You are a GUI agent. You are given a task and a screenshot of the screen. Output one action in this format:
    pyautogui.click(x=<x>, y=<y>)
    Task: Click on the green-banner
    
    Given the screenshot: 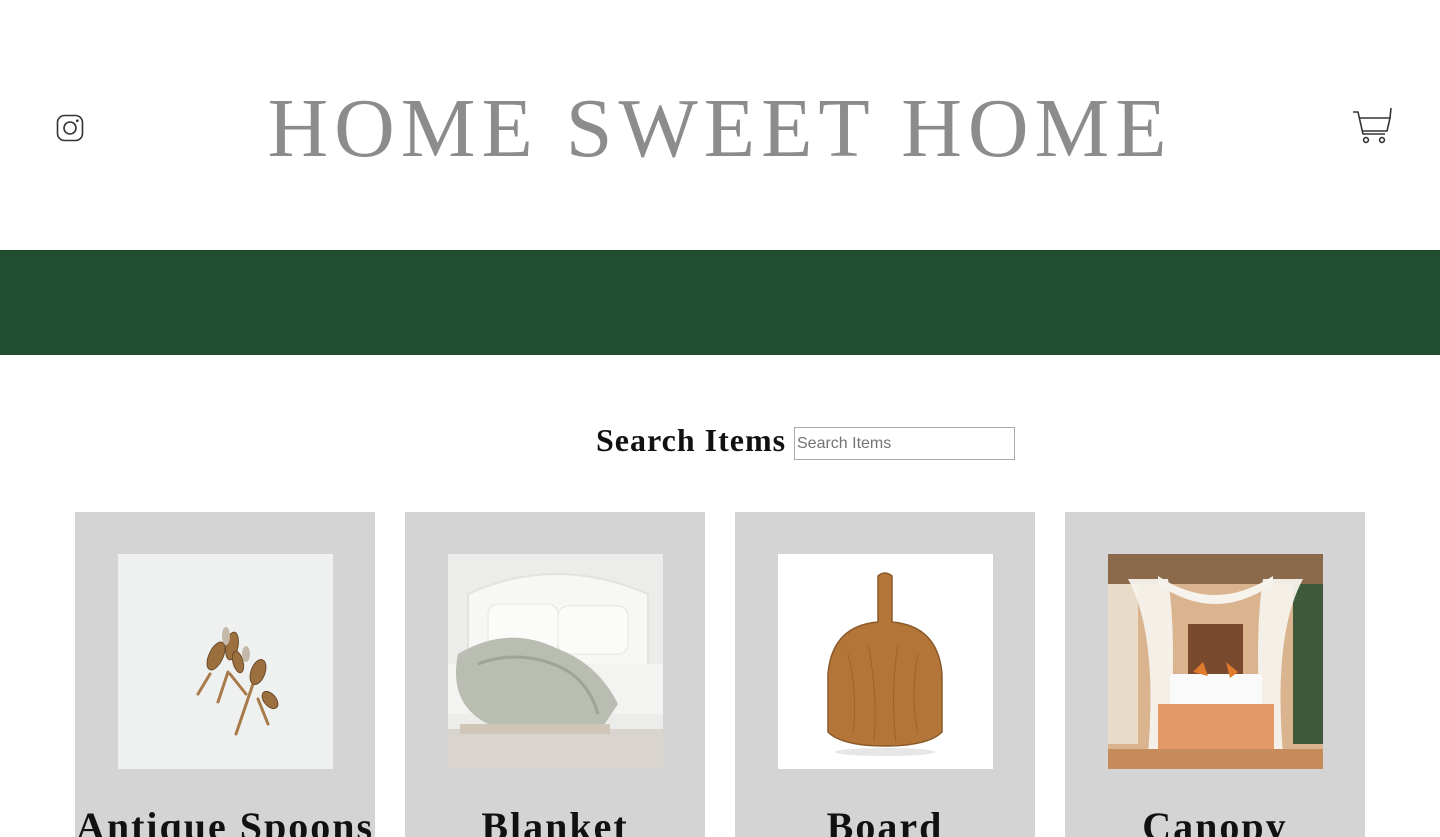 What is the action you would take?
    pyautogui.click(x=720, y=302)
    